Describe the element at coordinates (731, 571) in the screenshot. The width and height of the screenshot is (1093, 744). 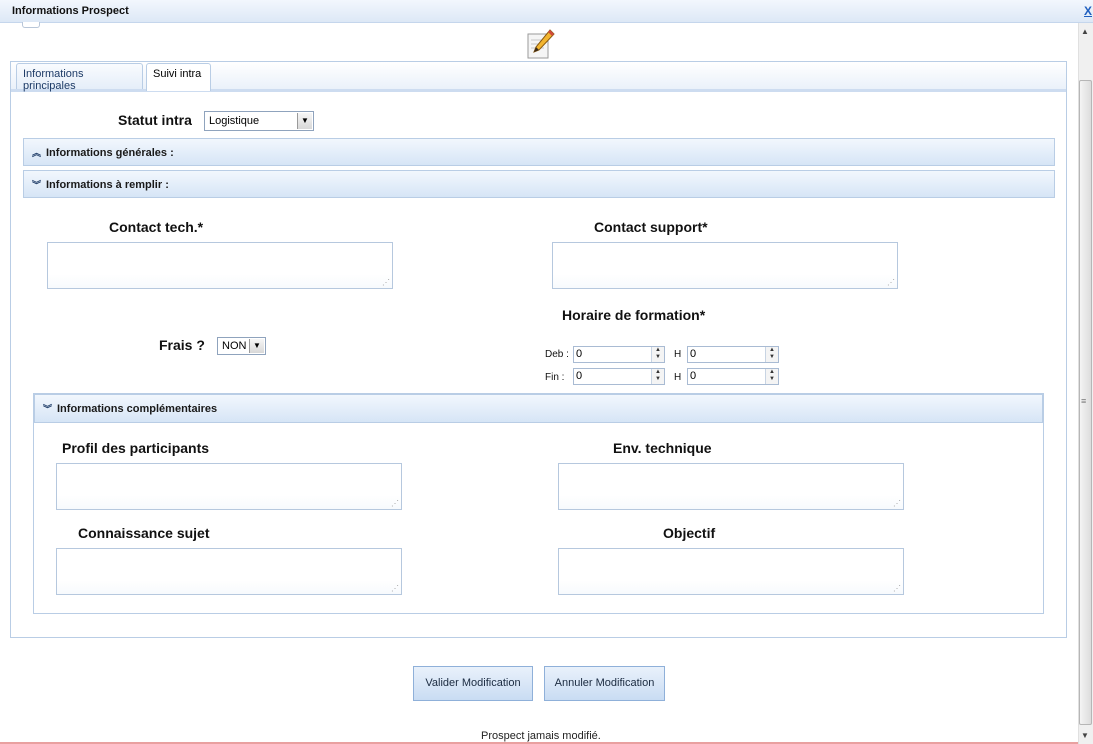
I see `objectif-field: ⋰` at that location.